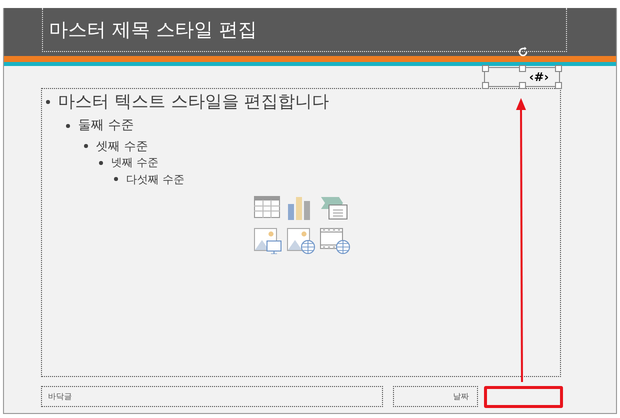  Describe the element at coordinates (60, 396) in the screenshot. I see `footer-text: 바닥글` at that location.